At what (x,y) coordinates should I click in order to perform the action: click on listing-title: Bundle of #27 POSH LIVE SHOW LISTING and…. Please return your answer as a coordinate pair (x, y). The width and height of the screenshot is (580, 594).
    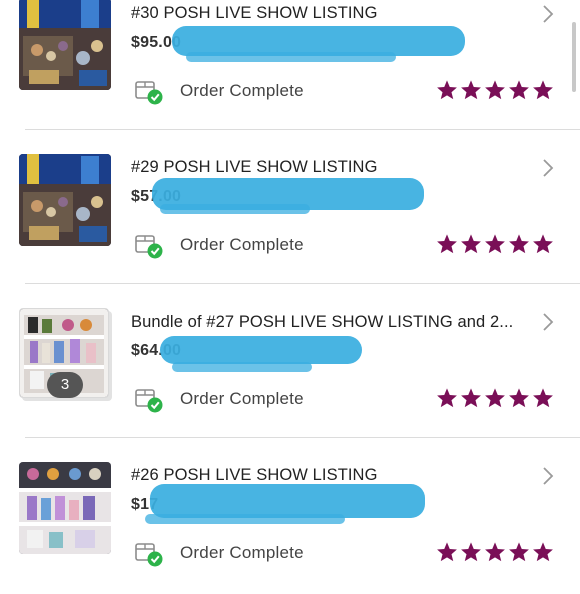
    Looking at the image, I should click on (322, 322).